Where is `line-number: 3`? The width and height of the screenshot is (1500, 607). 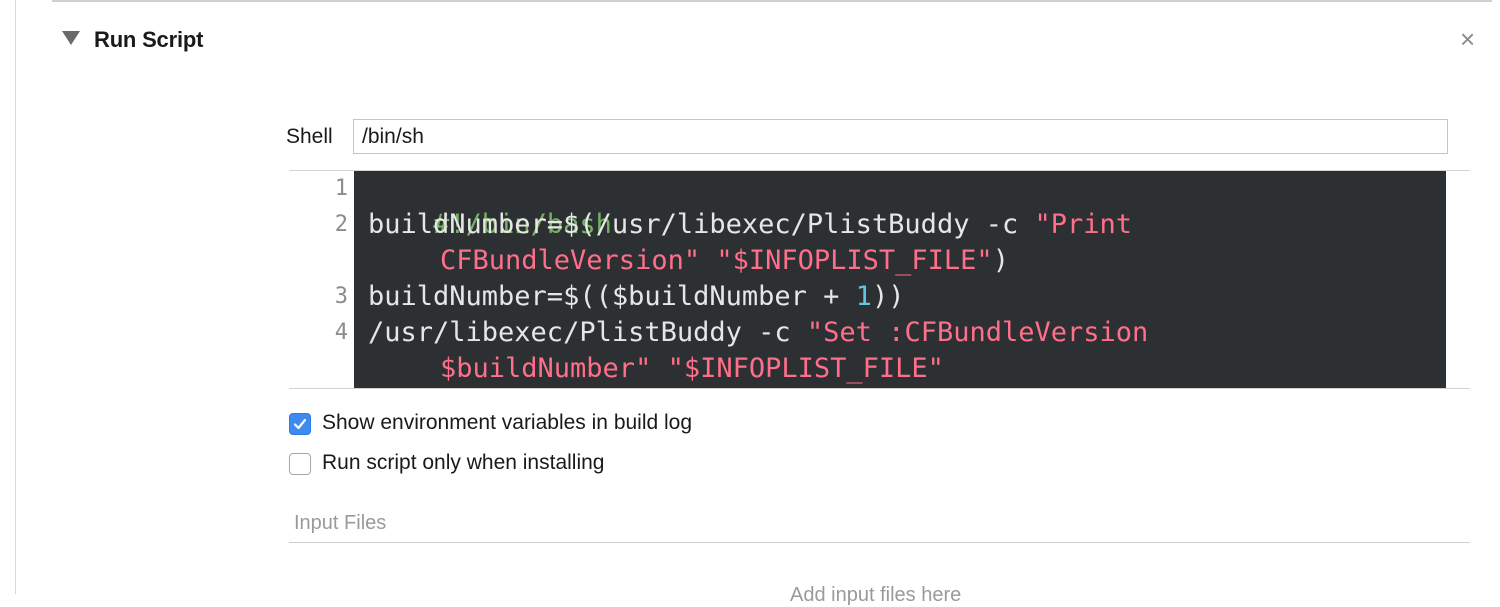 line-number: 3 is located at coordinates (341, 296).